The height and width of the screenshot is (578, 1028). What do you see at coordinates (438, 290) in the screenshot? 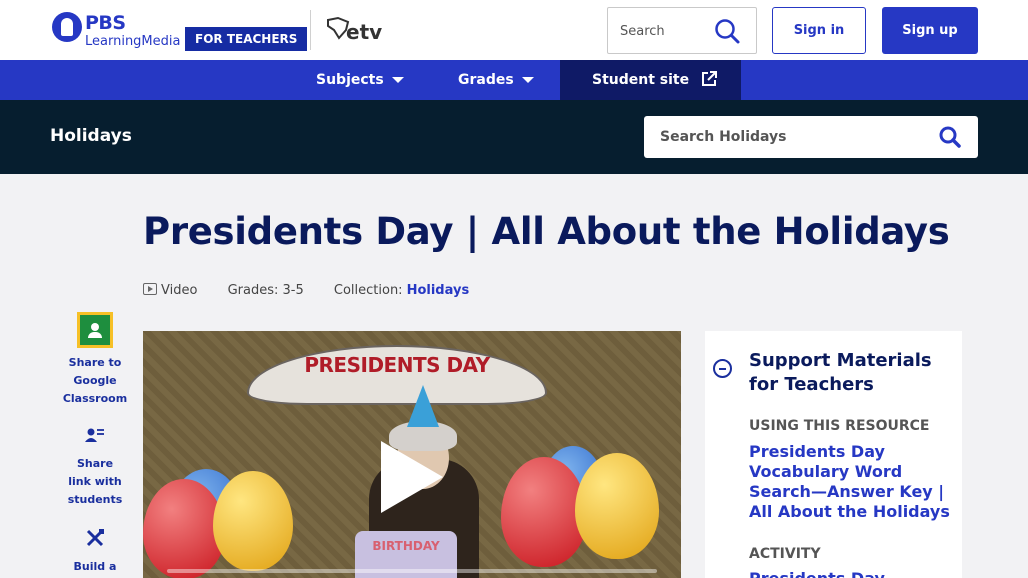
I see `collection-link: Holidays` at bounding box center [438, 290].